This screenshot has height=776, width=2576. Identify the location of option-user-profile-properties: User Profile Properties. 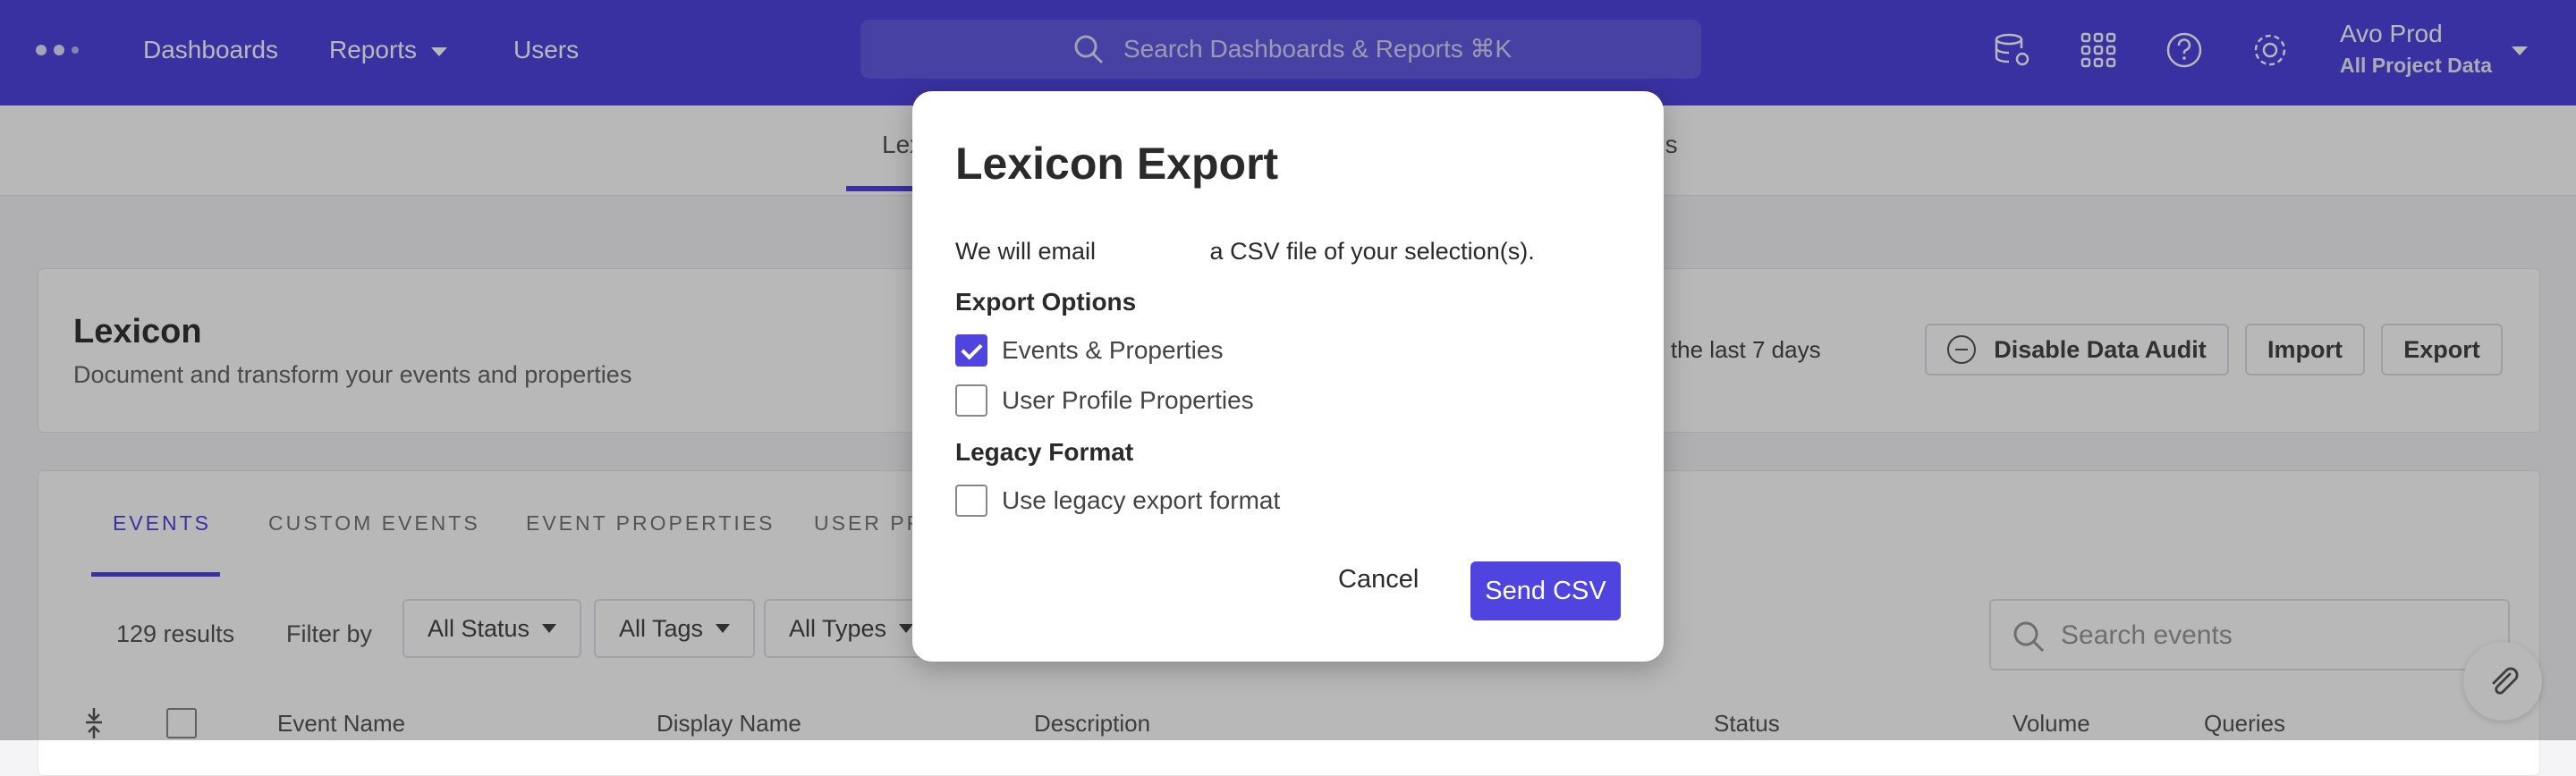
(1104, 400).